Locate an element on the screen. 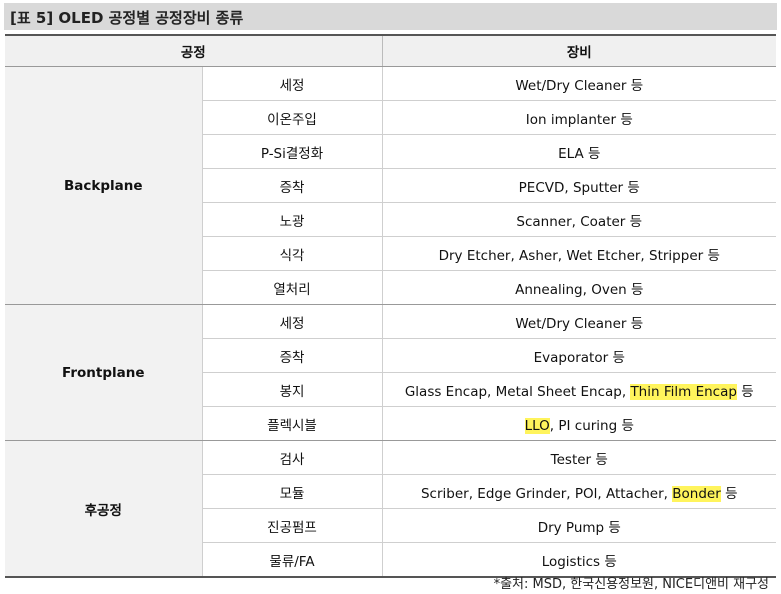  process-cell: 플렉시블 is located at coordinates (292, 423).